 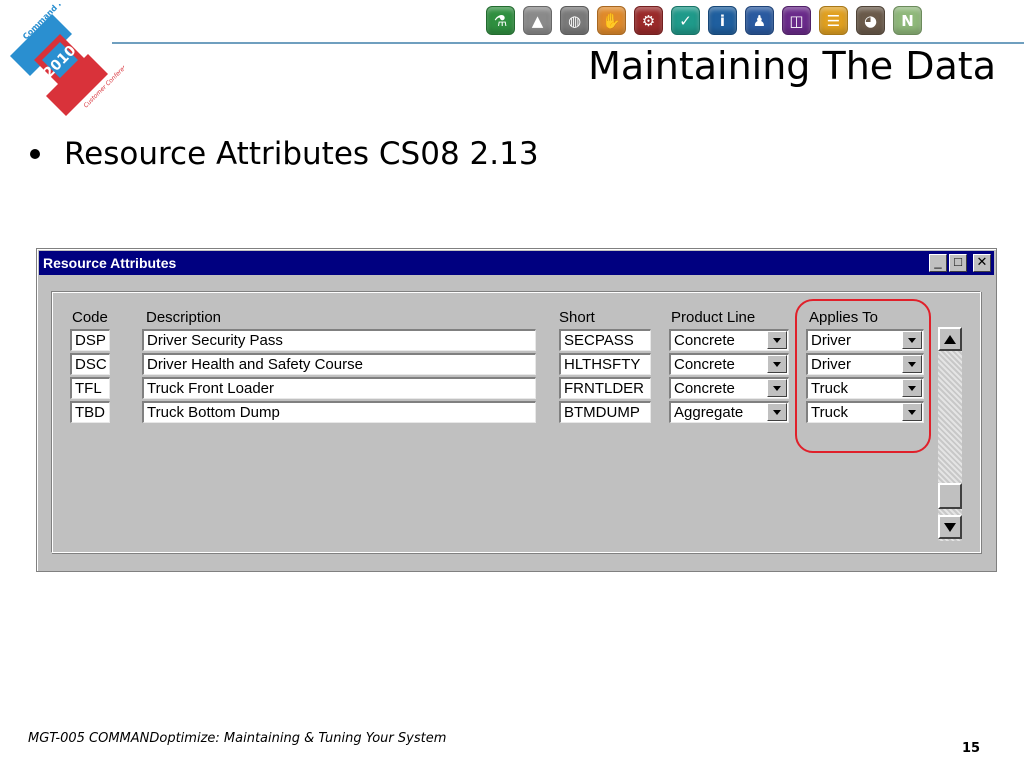 I want to click on info-icon-glyph: i, so click(x=722, y=20).